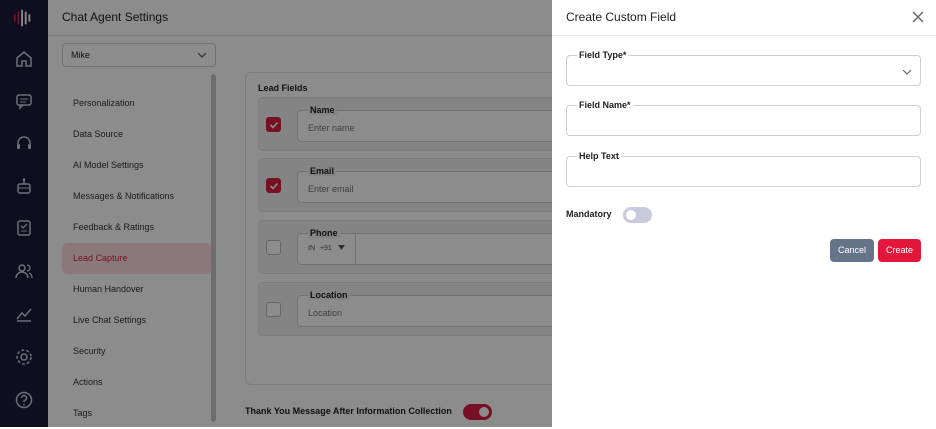 This screenshot has height=429, width=936. What do you see at coordinates (589, 214) in the screenshot?
I see `mandatory-label: Mandatory` at bounding box center [589, 214].